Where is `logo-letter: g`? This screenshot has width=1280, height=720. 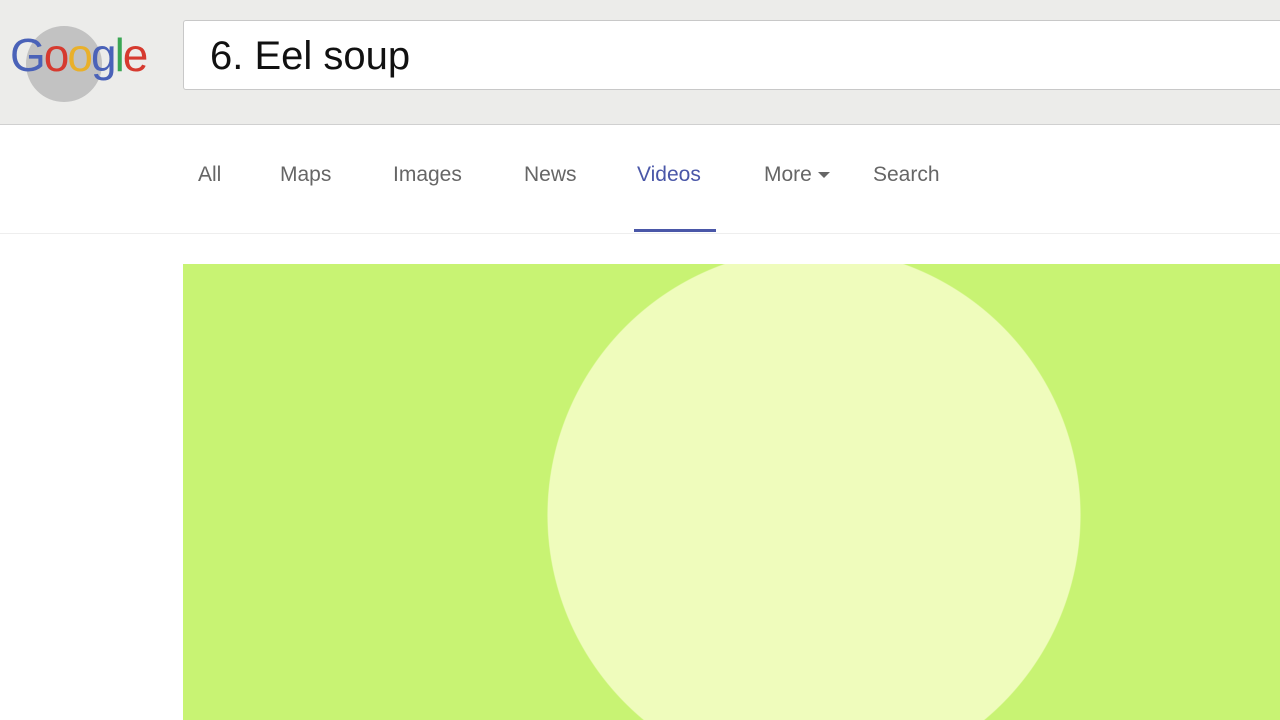 logo-letter: g is located at coordinates (103, 55).